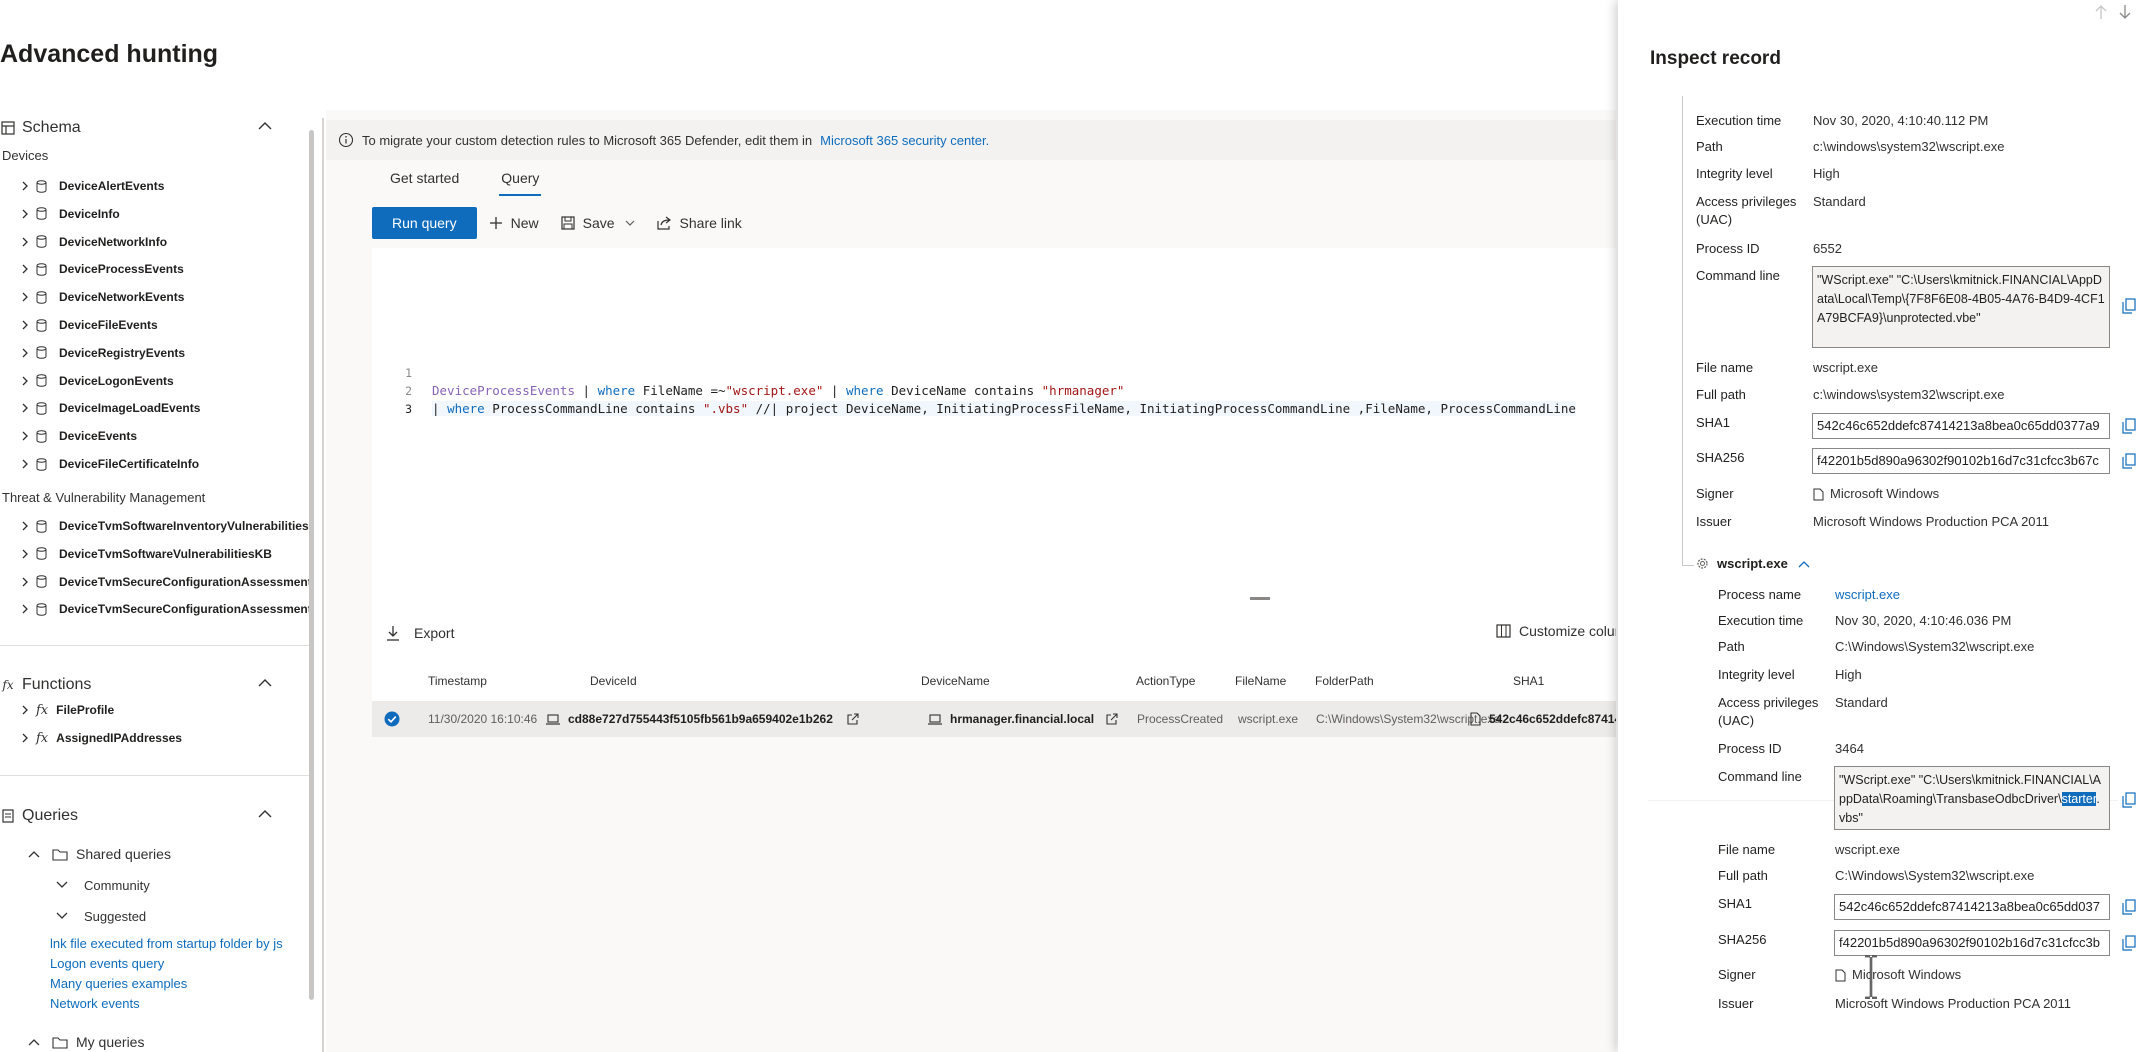 Image resolution: width=2152 pixels, height=1052 pixels. What do you see at coordinates (165, 609) in the screenshot?
I see `schema-table-item: DeviceTvmSecureConfigurationAssessmentKB` at bounding box center [165, 609].